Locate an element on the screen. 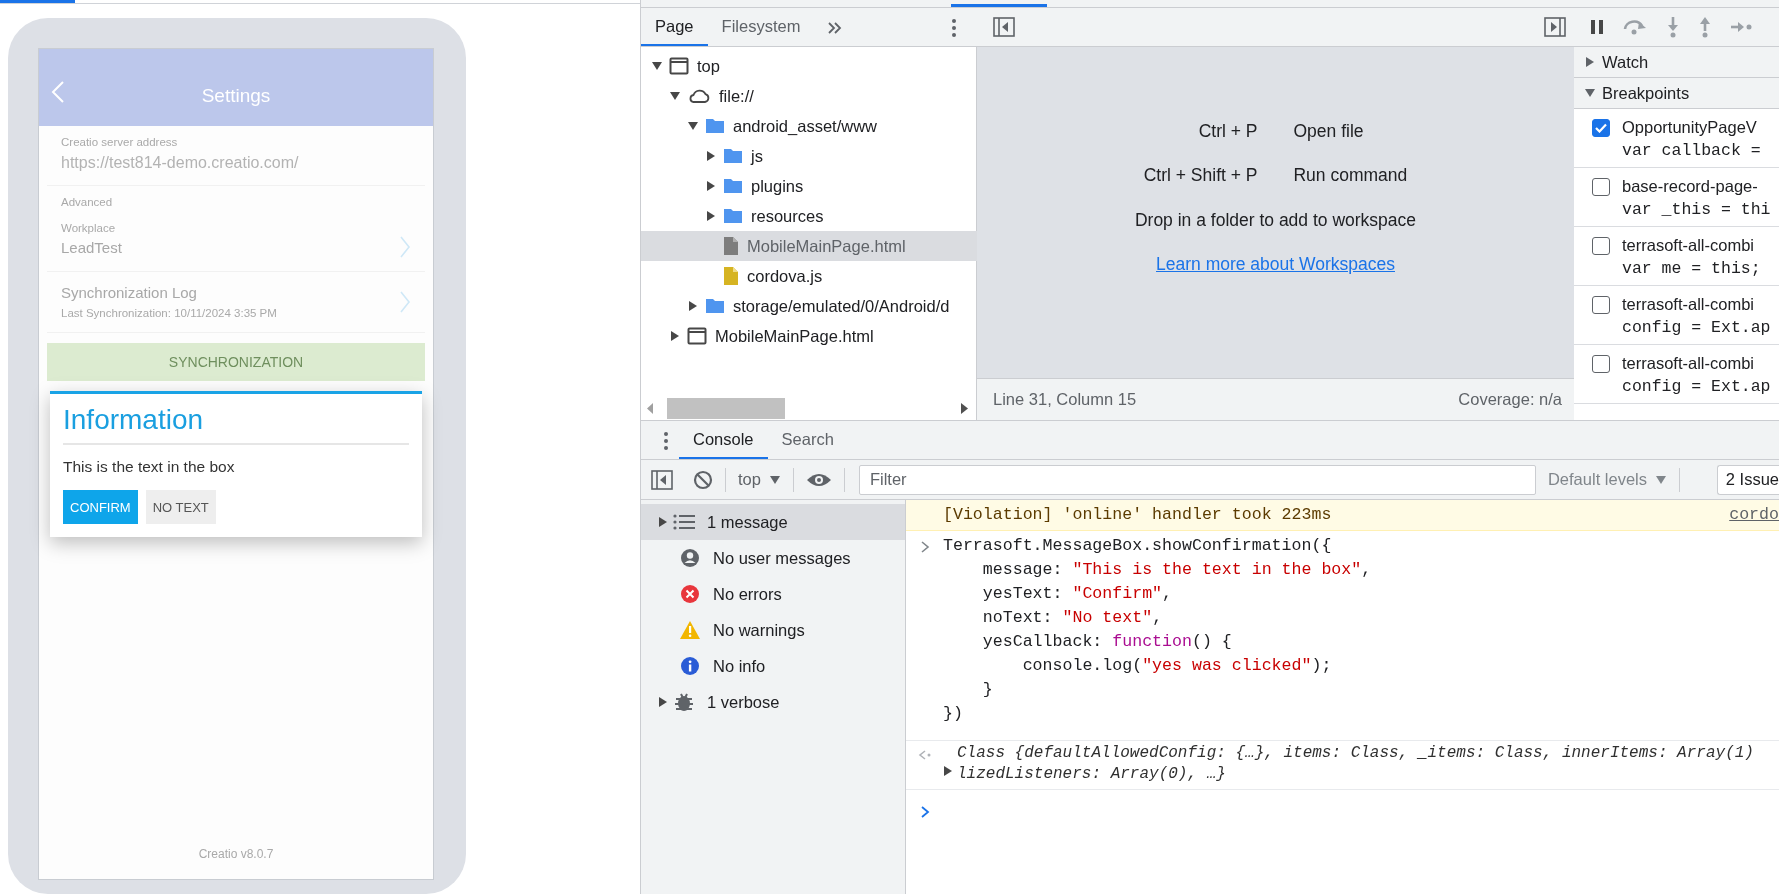 The image size is (1779, 894). filter-item: No warnings is located at coordinates (773, 630).